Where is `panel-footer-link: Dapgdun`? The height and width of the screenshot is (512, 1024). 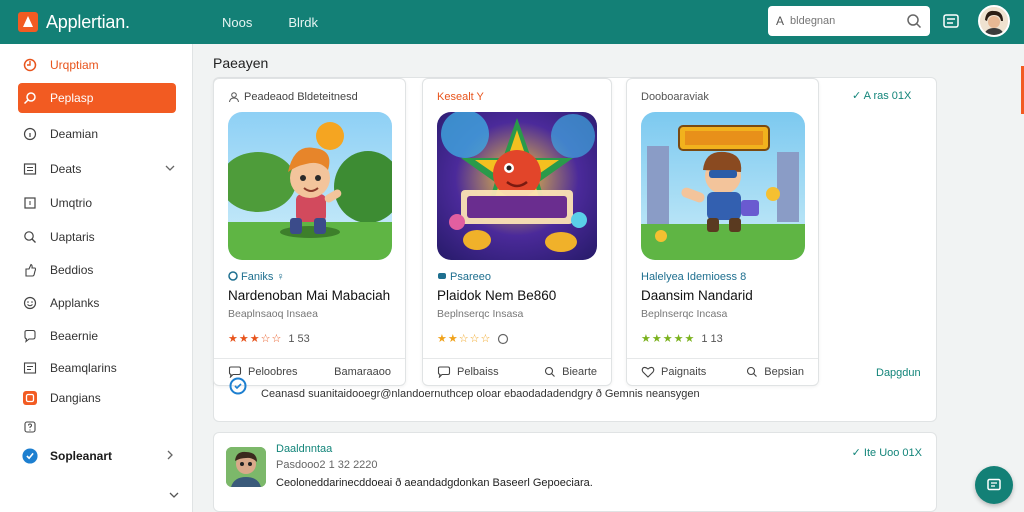 panel-footer-link: Dapgdun is located at coordinates (898, 373).